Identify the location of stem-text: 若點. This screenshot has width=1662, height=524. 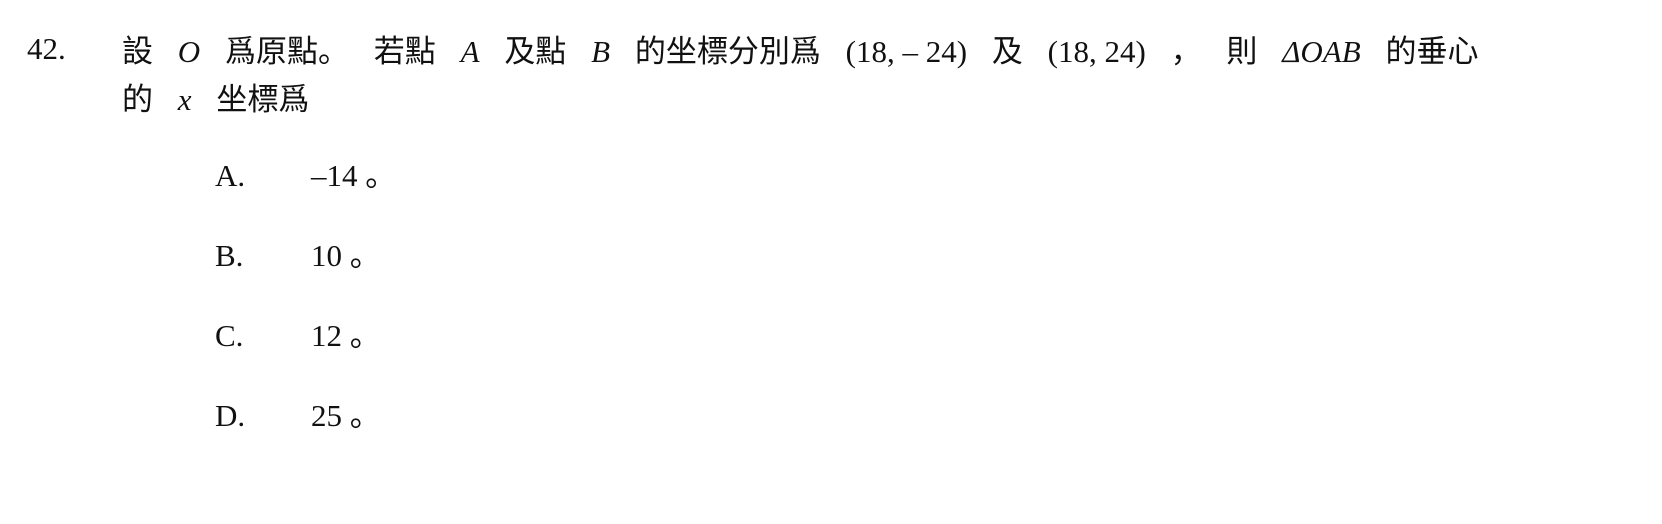
(404, 51).